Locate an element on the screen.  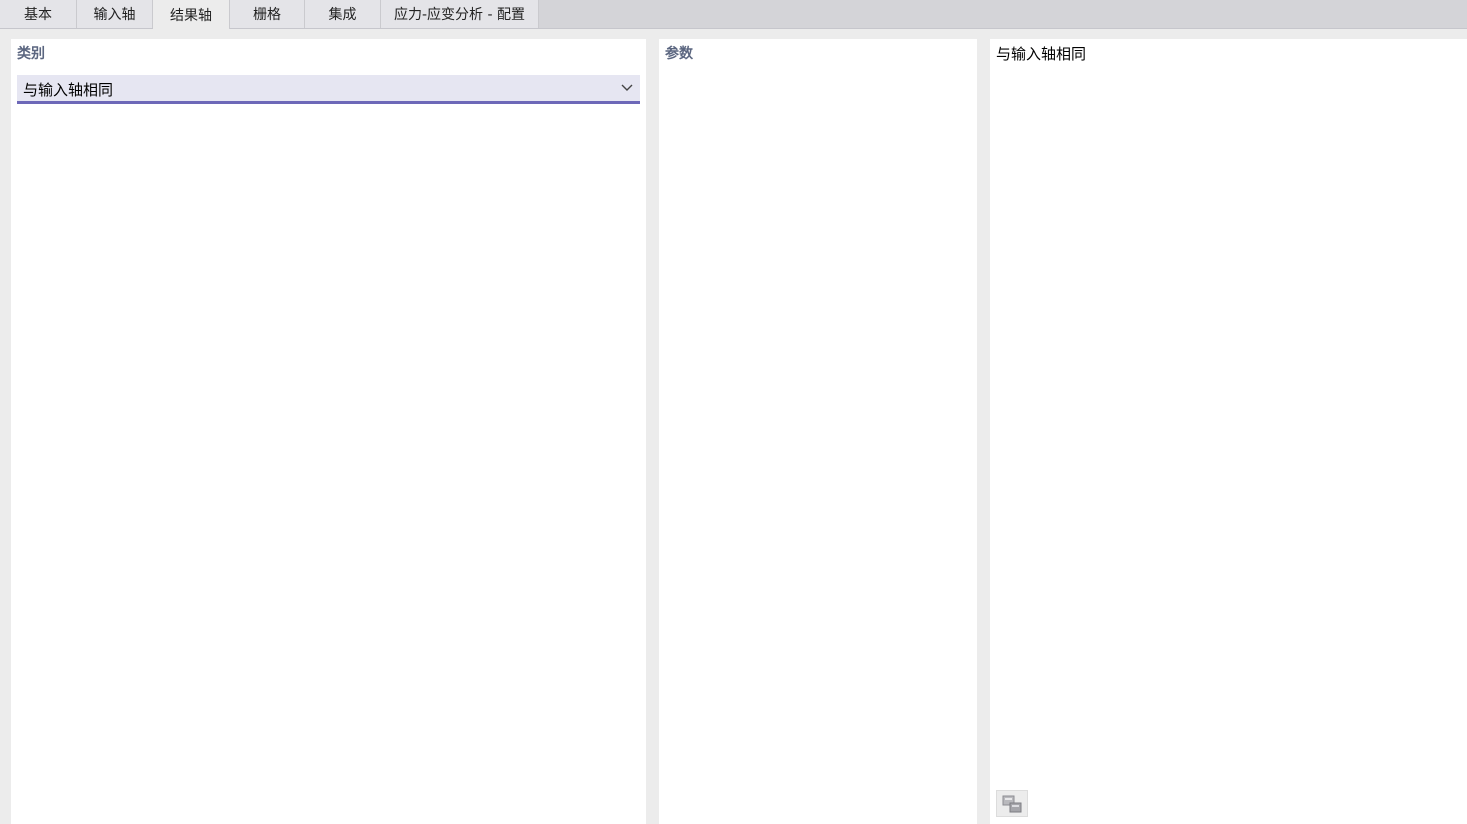
tab-grid: 栅格 is located at coordinates (267, 14).